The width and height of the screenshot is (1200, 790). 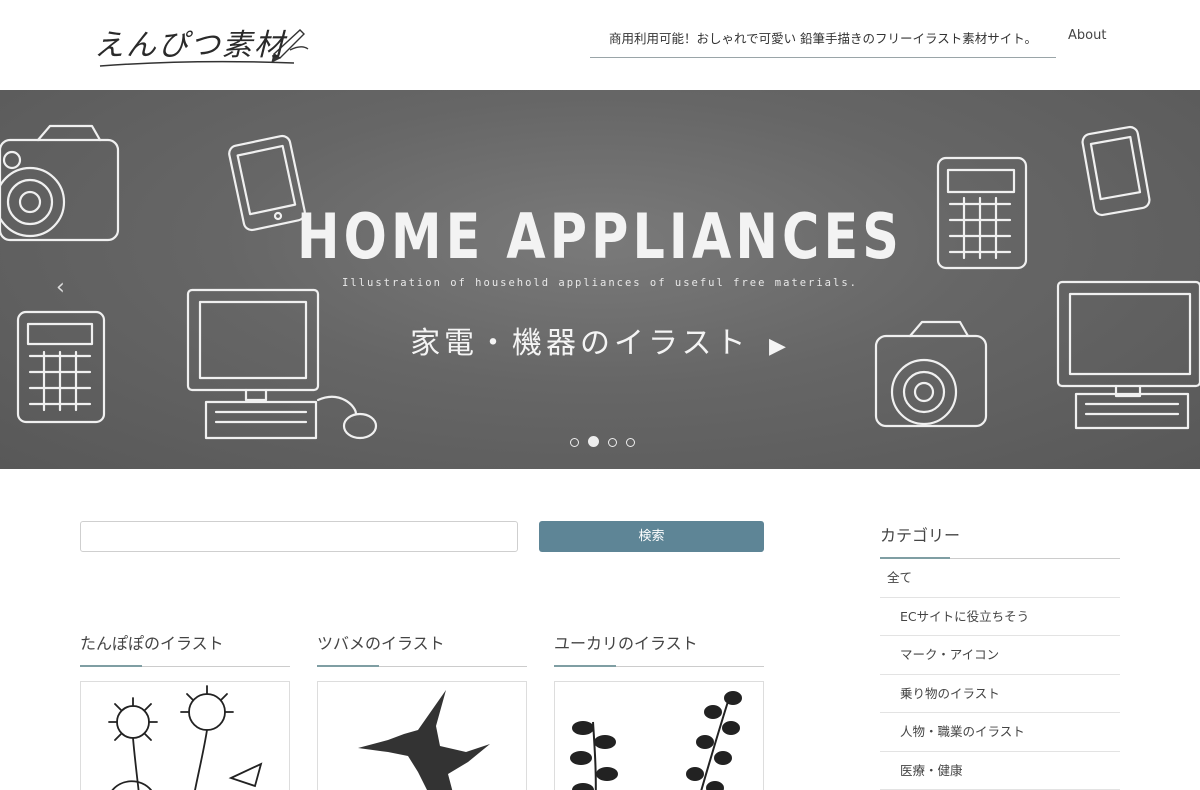 What do you see at coordinates (1000, 538) in the screenshot?
I see `sidebar-title: カテゴリー` at bounding box center [1000, 538].